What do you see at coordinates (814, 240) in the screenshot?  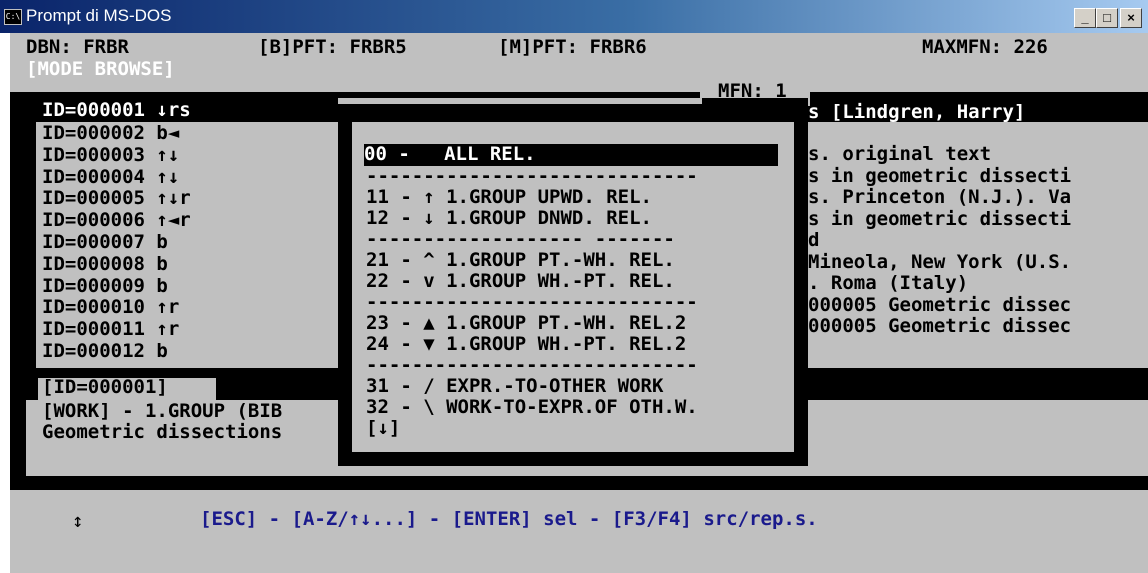 I see `record-line: d` at bounding box center [814, 240].